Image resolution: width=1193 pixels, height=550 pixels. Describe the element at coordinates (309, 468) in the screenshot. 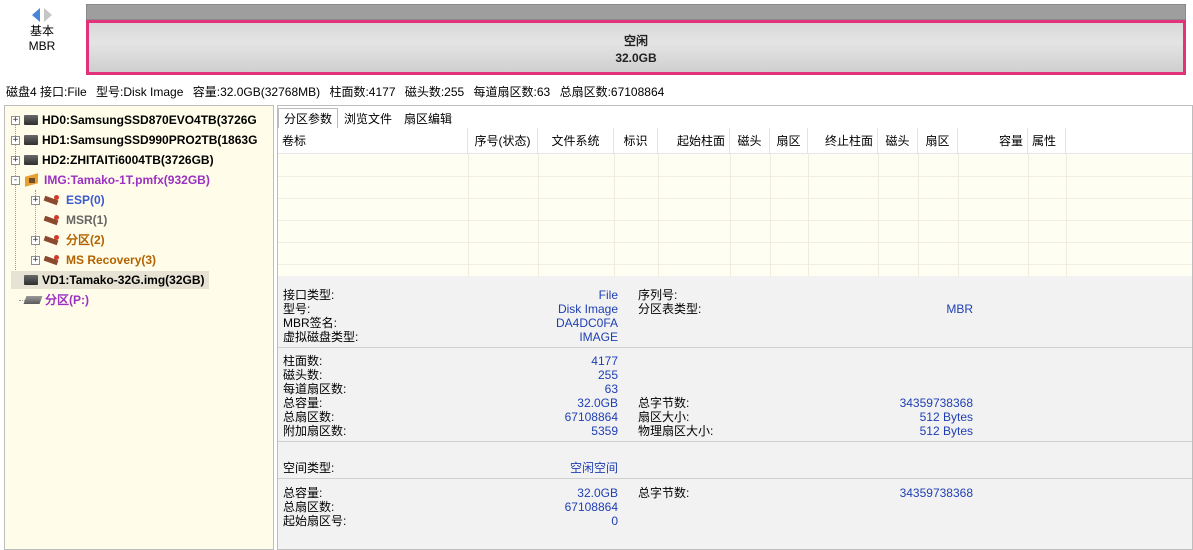

I see `detail-key: 空间类型:` at that location.